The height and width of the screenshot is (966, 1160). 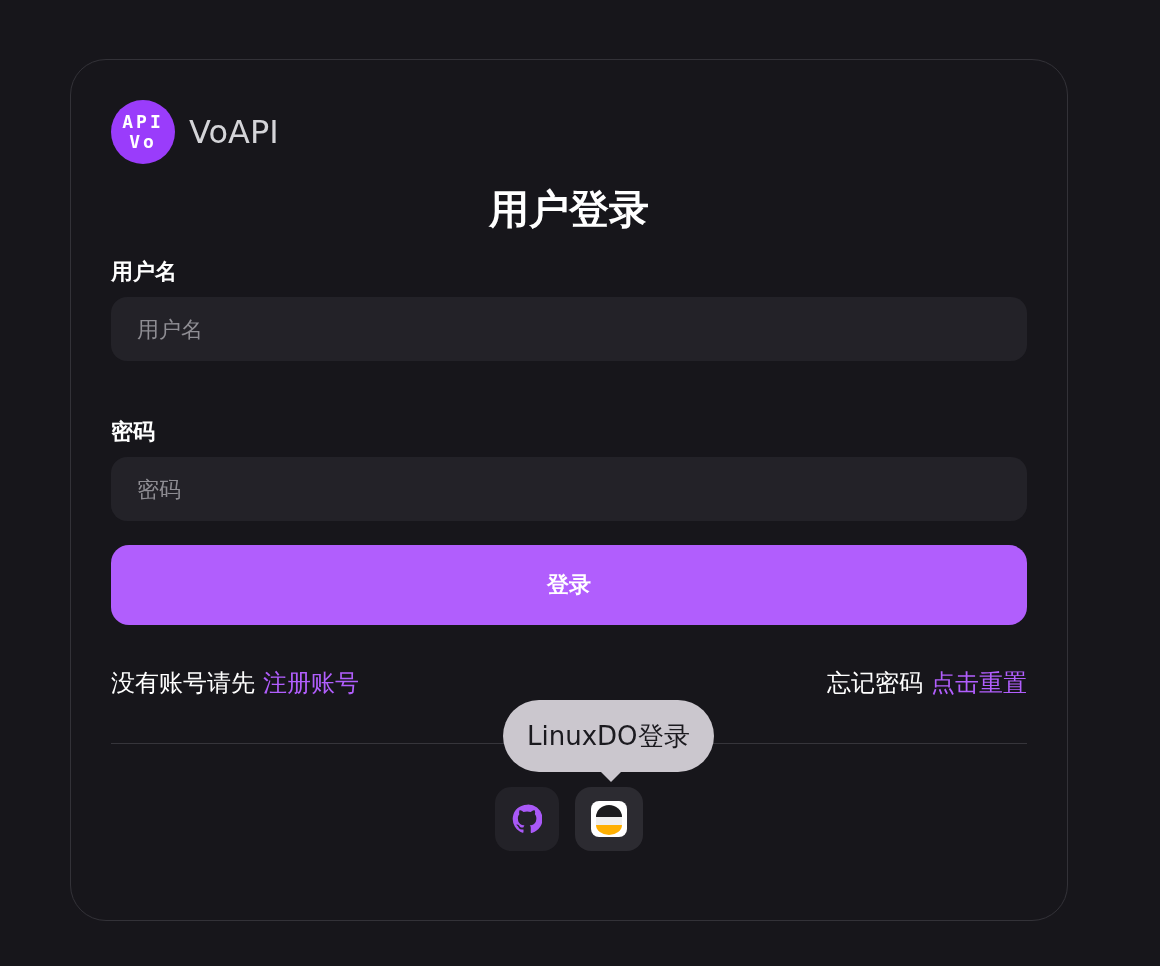 I want to click on field-label: 密码, so click(x=133, y=432).